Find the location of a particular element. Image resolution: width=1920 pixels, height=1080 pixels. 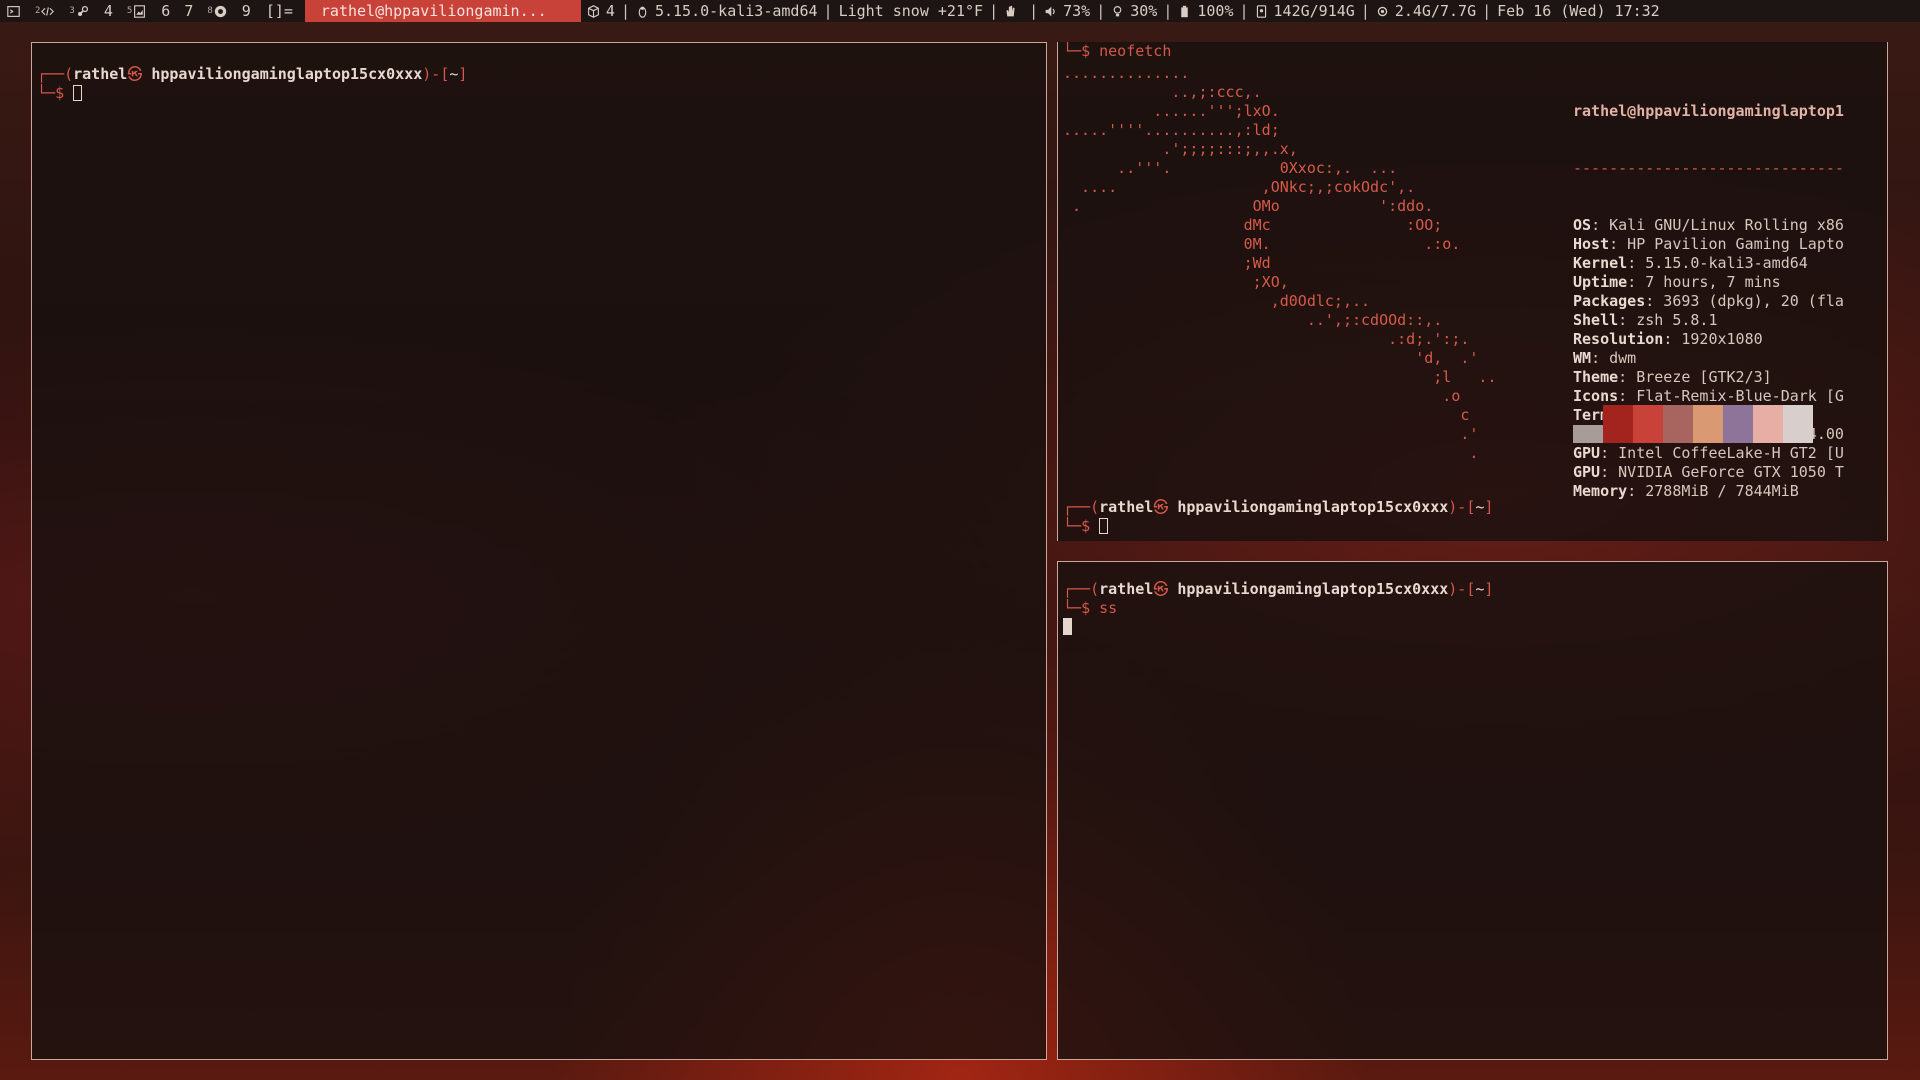

tag-2: 2 is located at coordinates (45, 11).